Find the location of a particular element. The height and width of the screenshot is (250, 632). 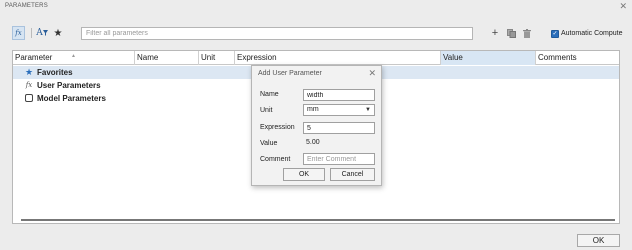

column-header-parameter: Parameter ▲ is located at coordinates (74, 58).